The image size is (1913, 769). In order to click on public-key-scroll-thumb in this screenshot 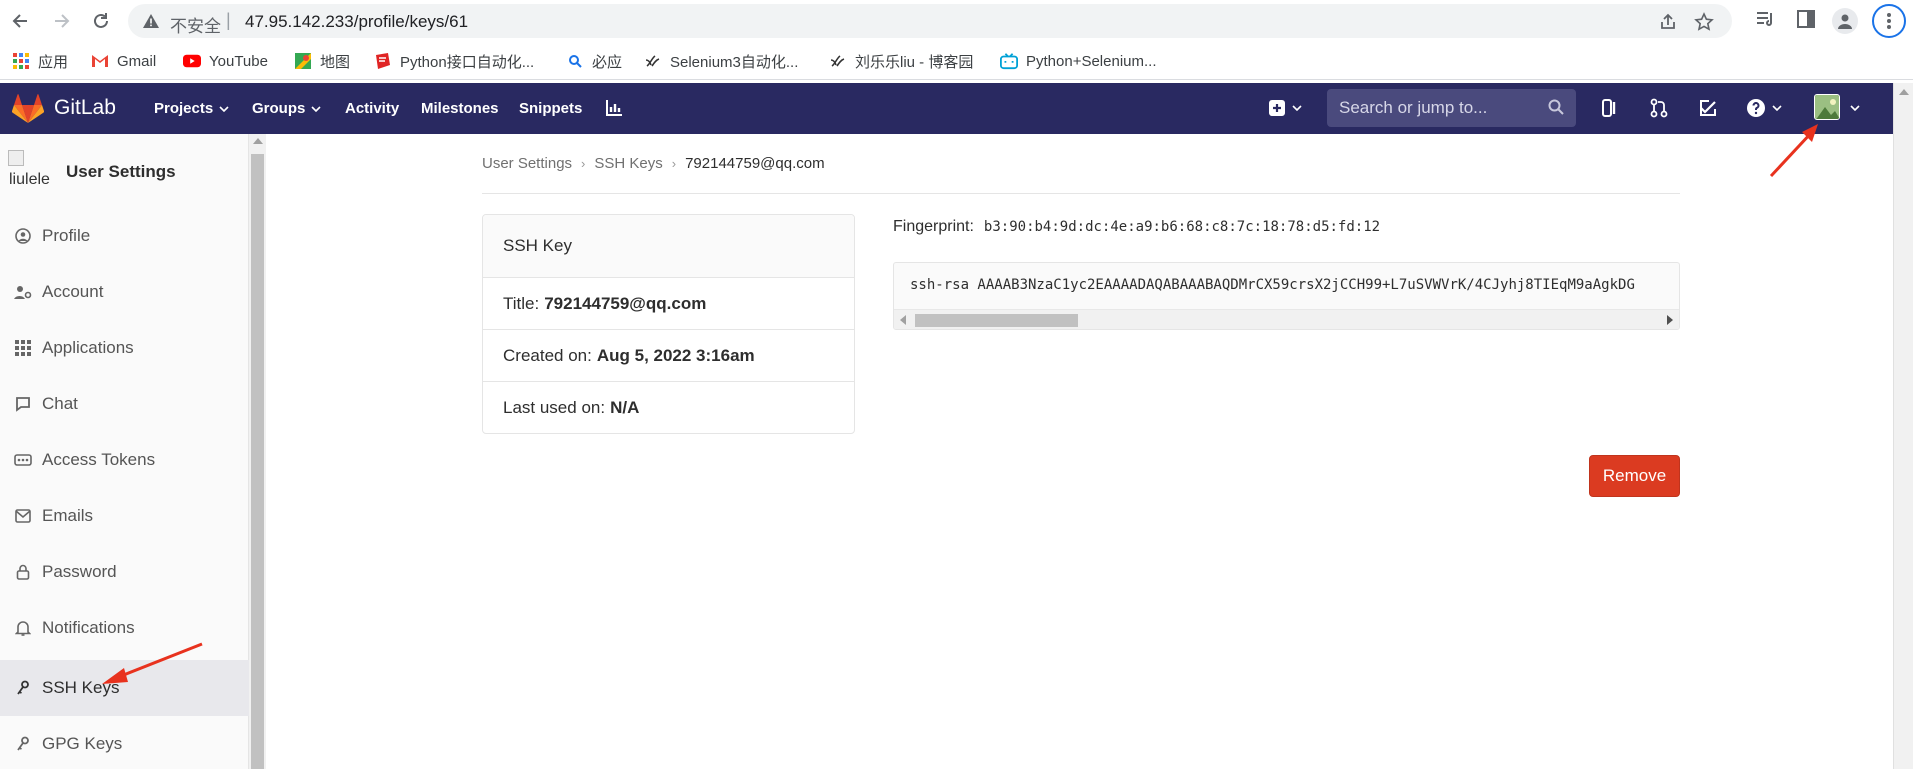, I will do `click(996, 320)`.